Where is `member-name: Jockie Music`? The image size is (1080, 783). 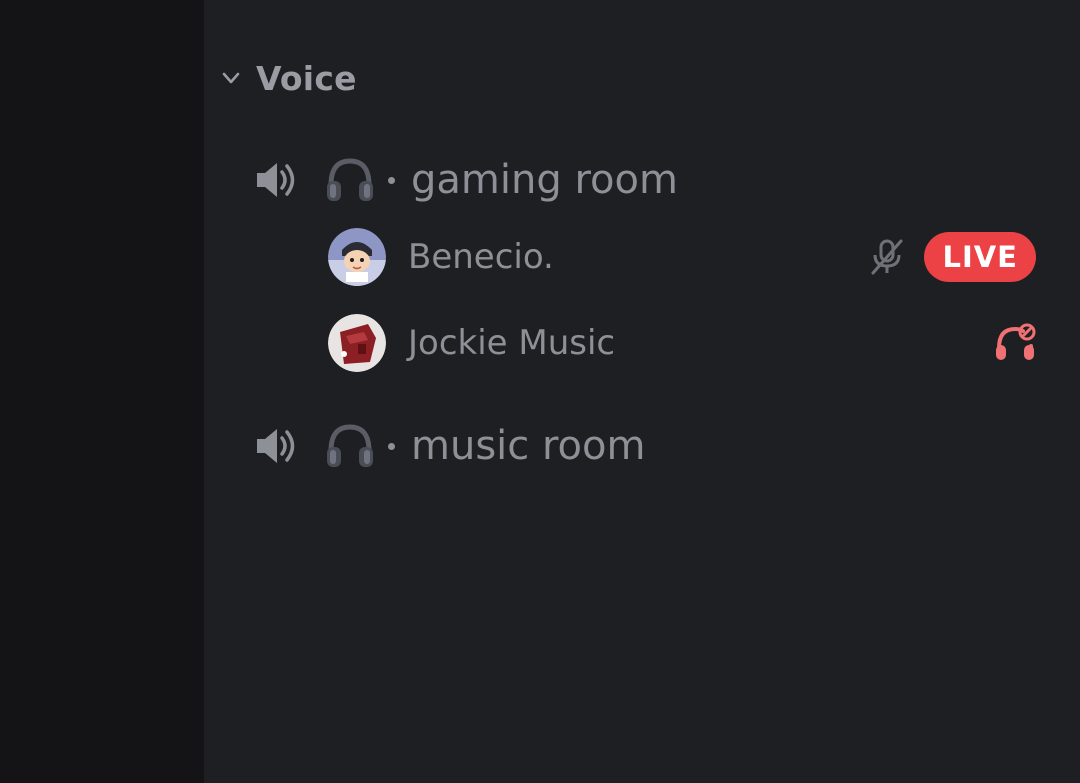 member-name: Jockie Music is located at coordinates (512, 343).